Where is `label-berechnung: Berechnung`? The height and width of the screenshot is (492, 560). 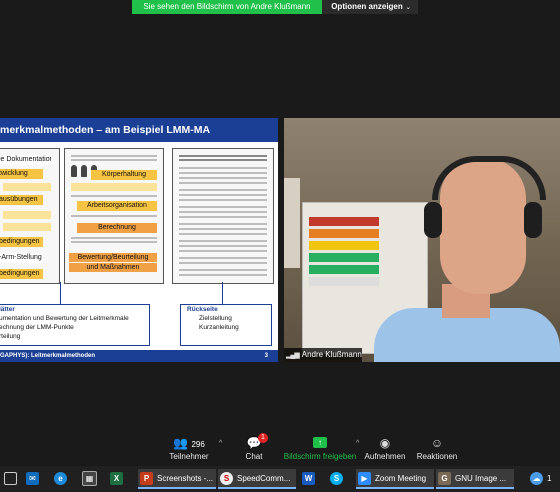 label-berechnung: Berechnung is located at coordinates (117, 228).